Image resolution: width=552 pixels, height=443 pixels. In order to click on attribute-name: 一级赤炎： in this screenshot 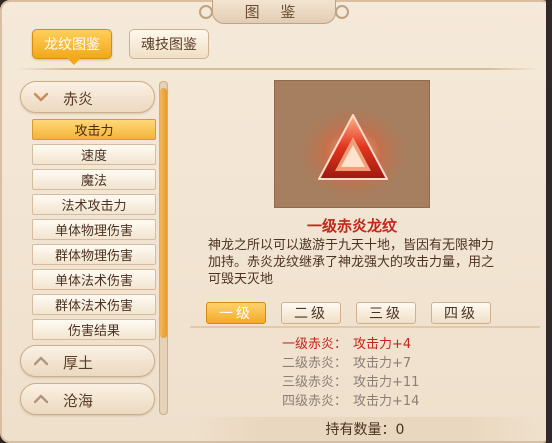, I will do `click(314, 344)`.